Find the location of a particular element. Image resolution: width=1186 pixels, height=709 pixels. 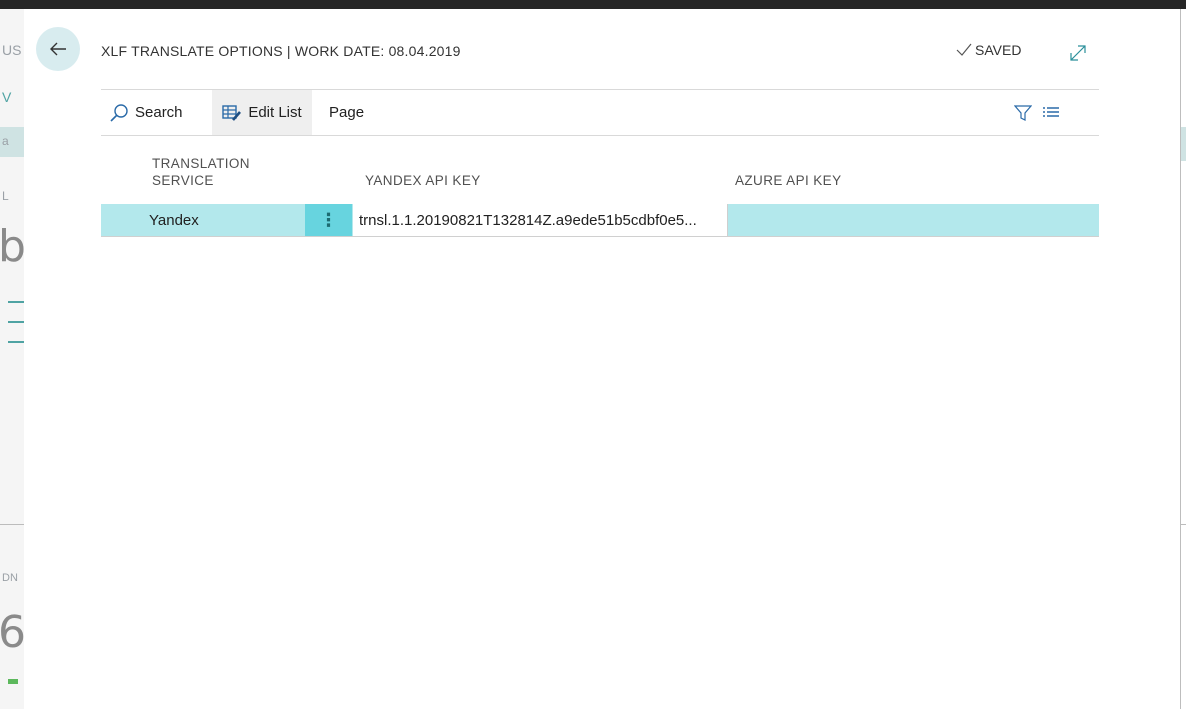

more-vertical-icon: ⋮ is located at coordinates (328, 219).